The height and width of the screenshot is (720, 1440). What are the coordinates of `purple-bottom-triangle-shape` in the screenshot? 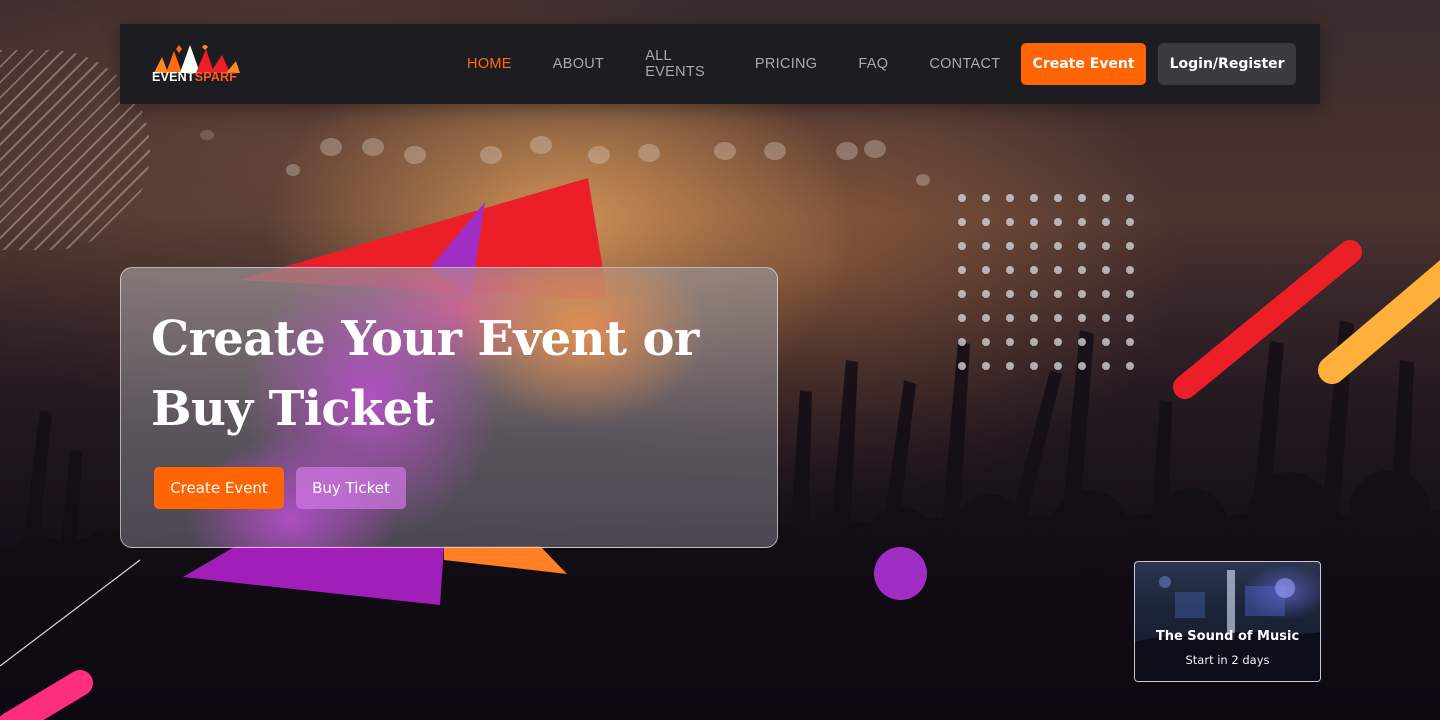 It's located at (313, 575).